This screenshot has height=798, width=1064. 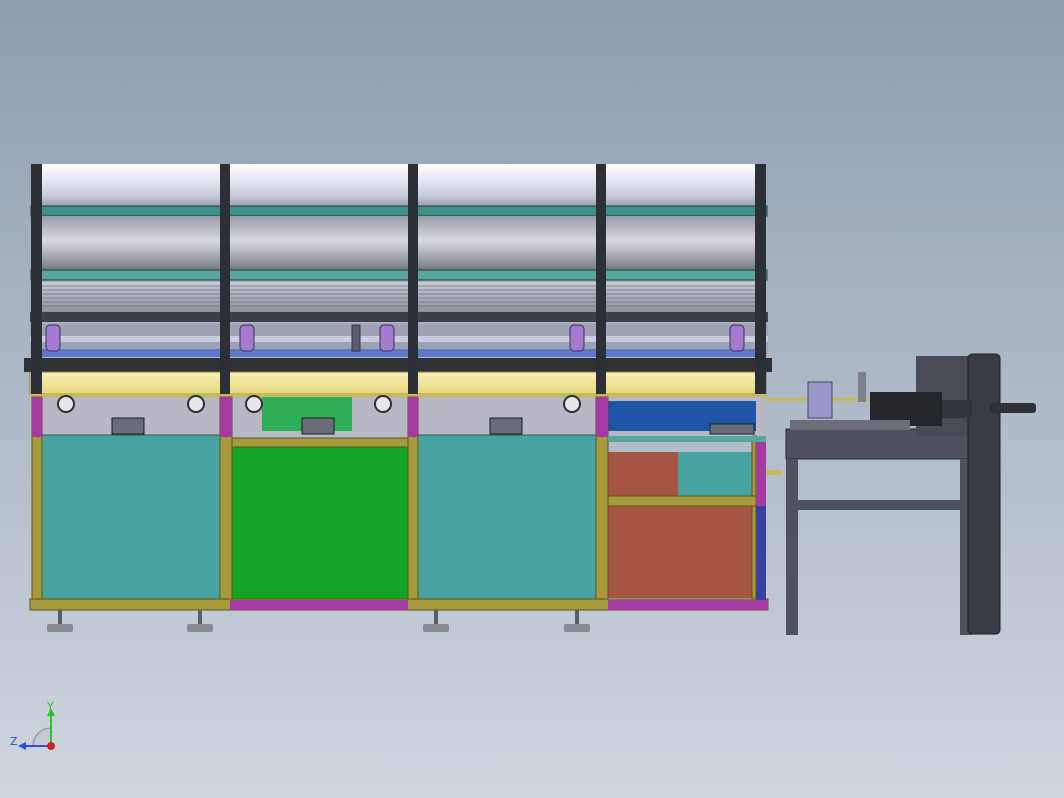 What do you see at coordinates (398, 383) in the screenshot?
I see `yellow-plate` at bounding box center [398, 383].